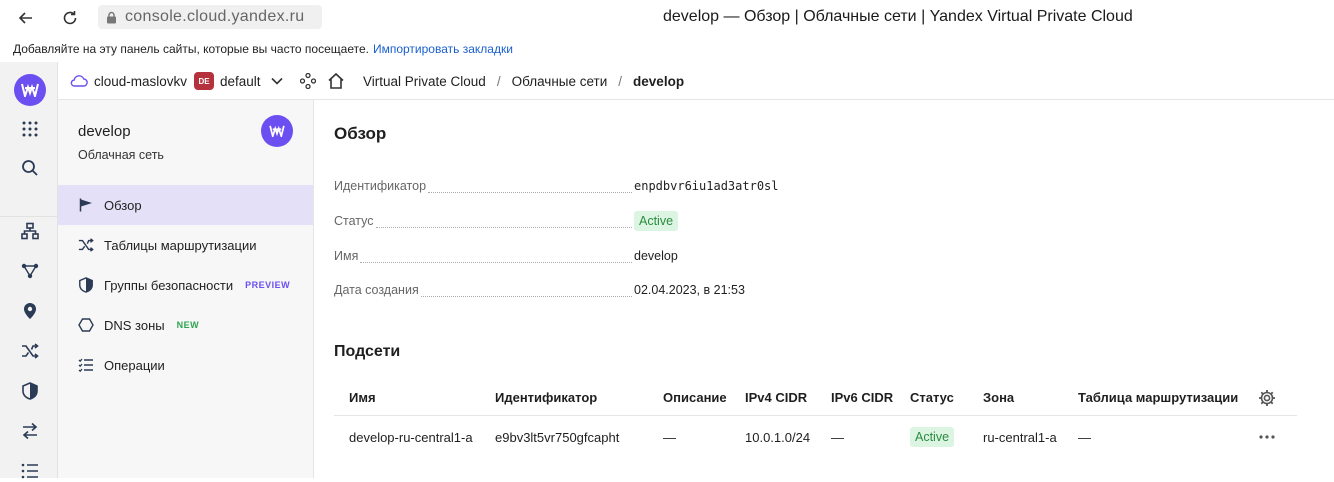  Describe the element at coordinates (185, 205) in the screenshot. I see `sidebar-item-overview: Обзор` at that location.